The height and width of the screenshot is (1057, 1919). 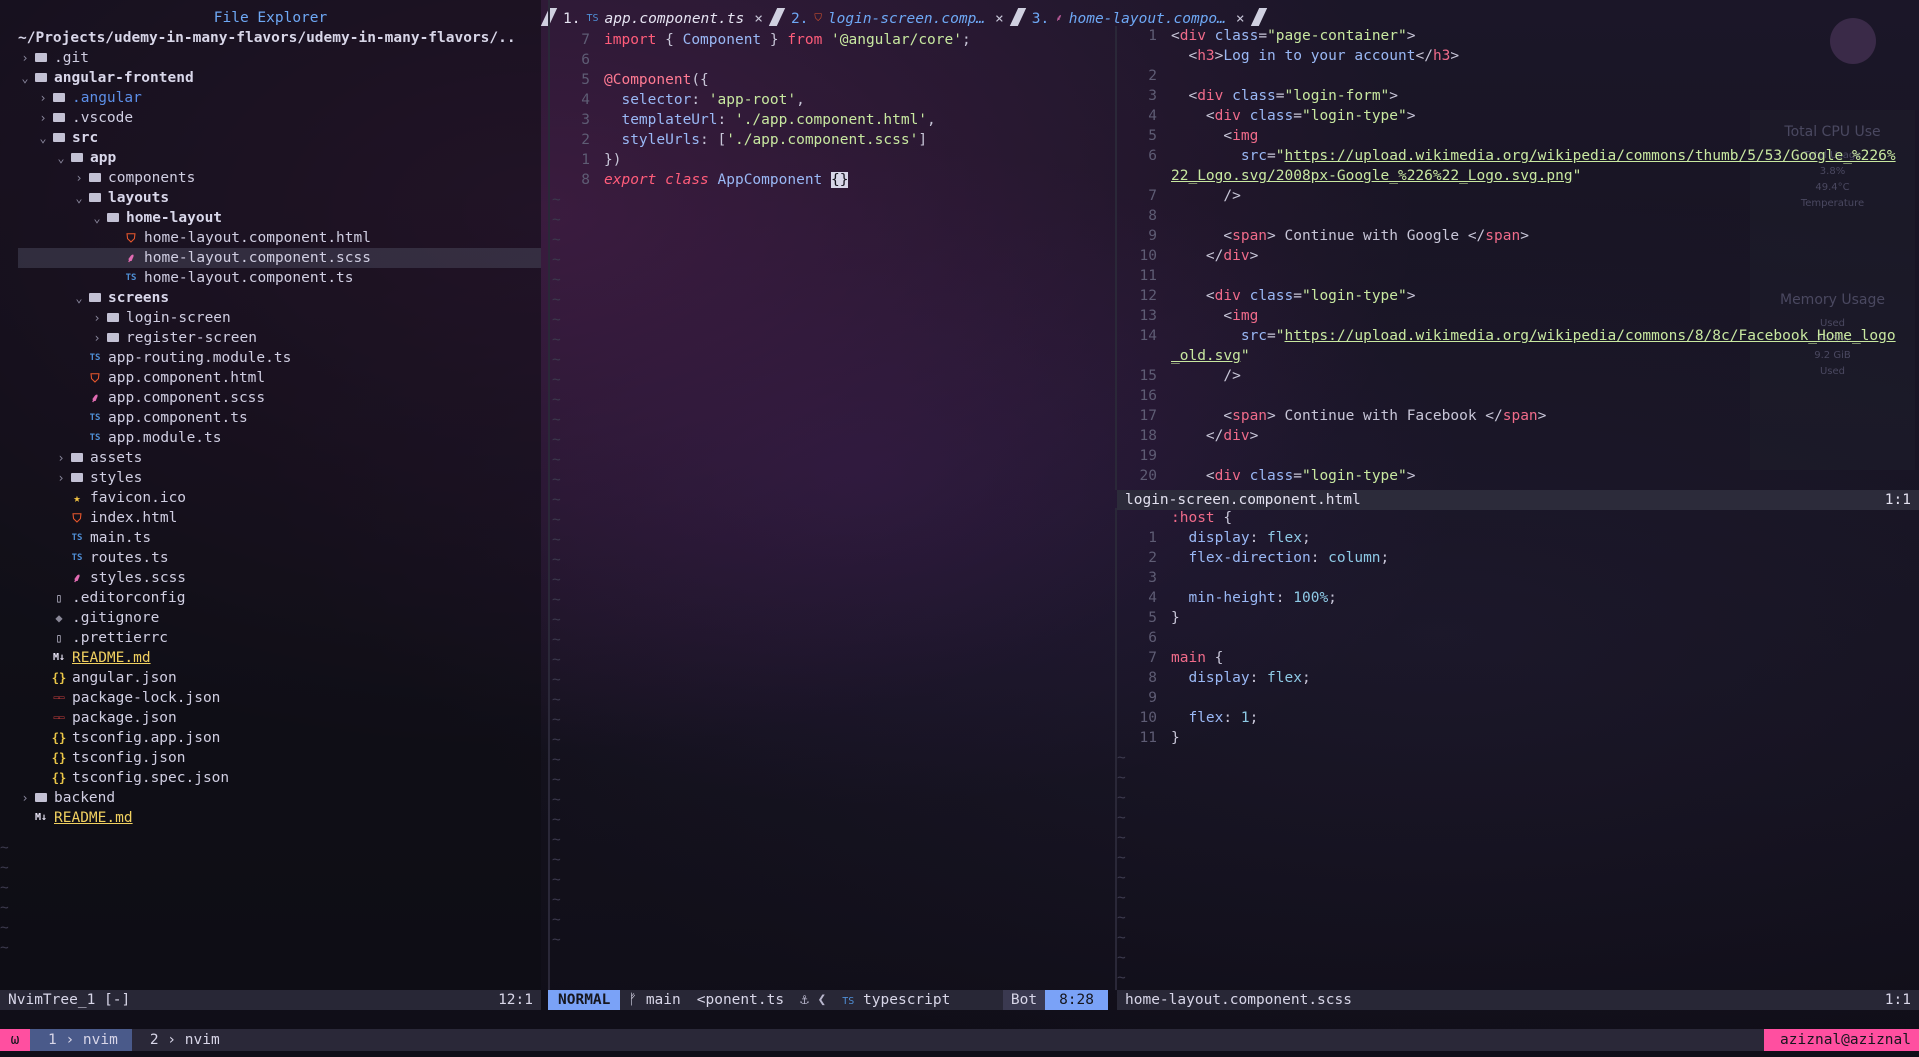 What do you see at coordinates (270, 398) in the screenshot?
I see `tree-item: ⸙ app.component.scss` at bounding box center [270, 398].